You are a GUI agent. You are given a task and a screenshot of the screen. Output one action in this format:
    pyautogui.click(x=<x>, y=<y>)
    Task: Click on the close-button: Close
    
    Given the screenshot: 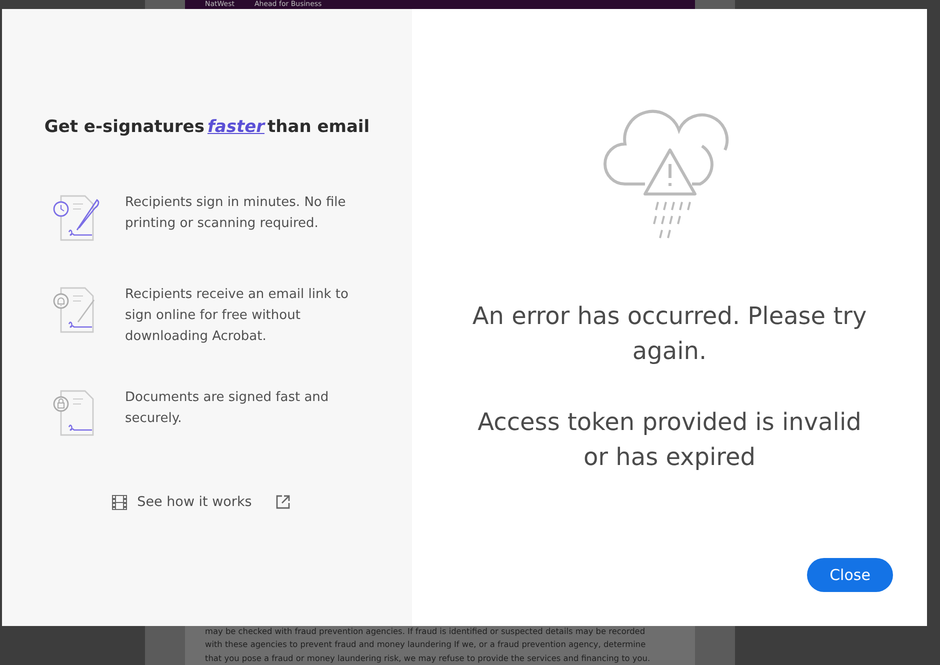 What is the action you would take?
    pyautogui.click(x=850, y=575)
    